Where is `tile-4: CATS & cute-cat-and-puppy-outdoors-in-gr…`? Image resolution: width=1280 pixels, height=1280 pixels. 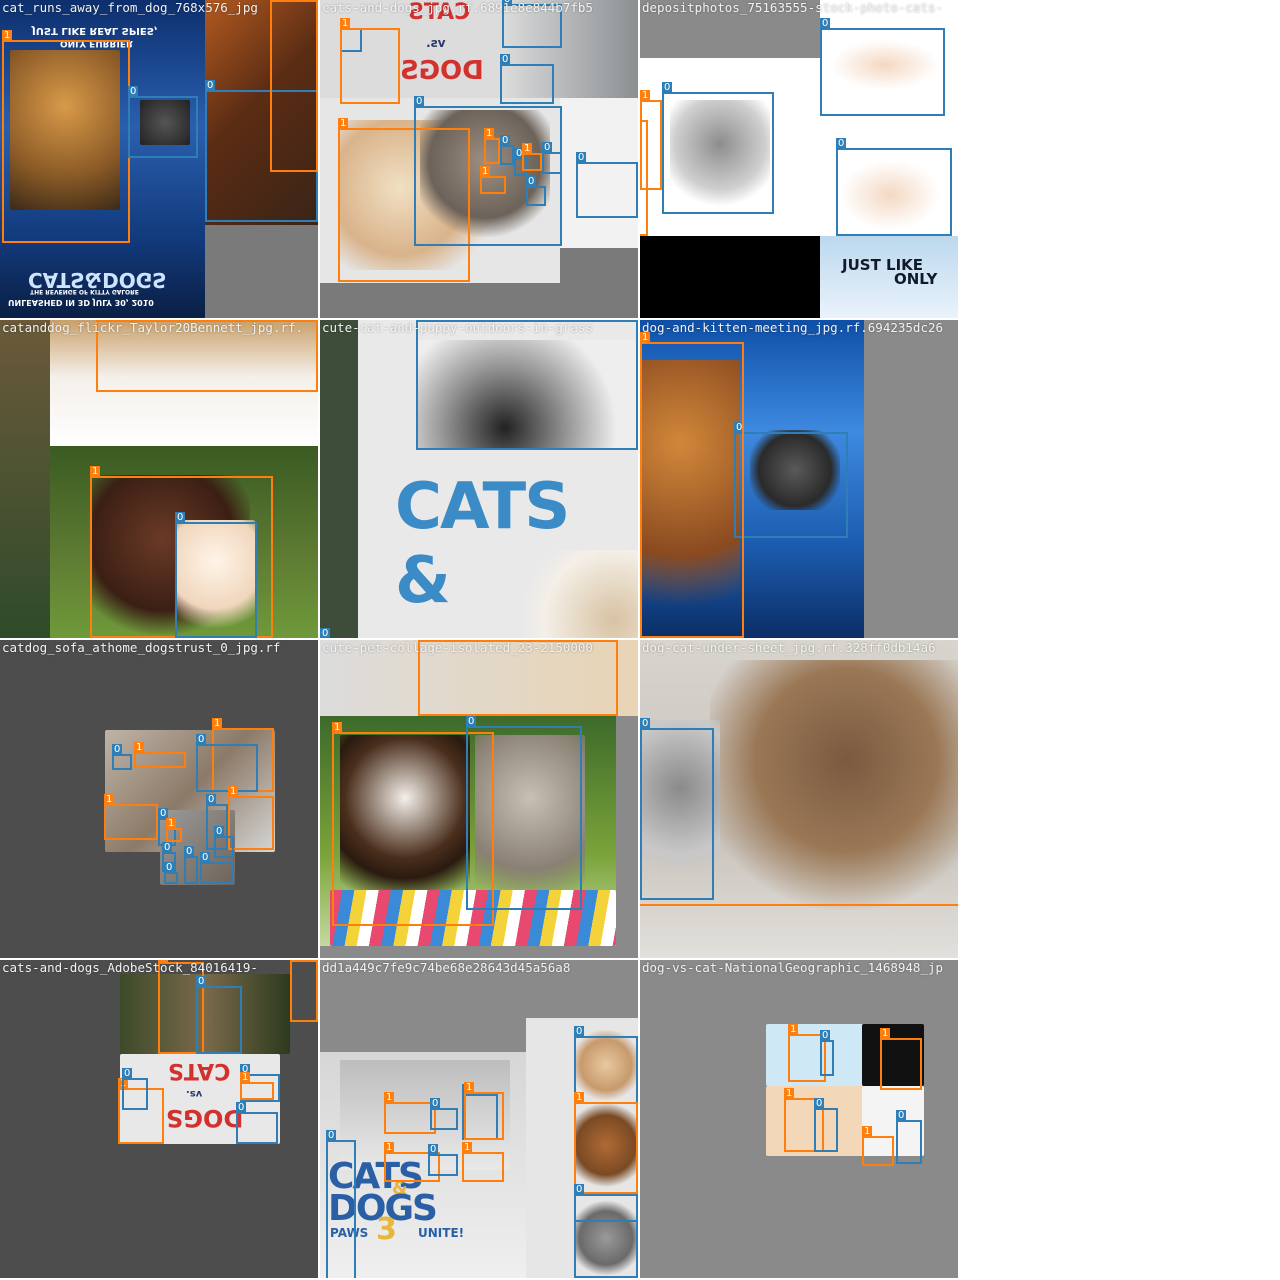 tile-4: CATS & cute-cat-and-puppy-outdoors-in-gr… is located at coordinates (479, 479).